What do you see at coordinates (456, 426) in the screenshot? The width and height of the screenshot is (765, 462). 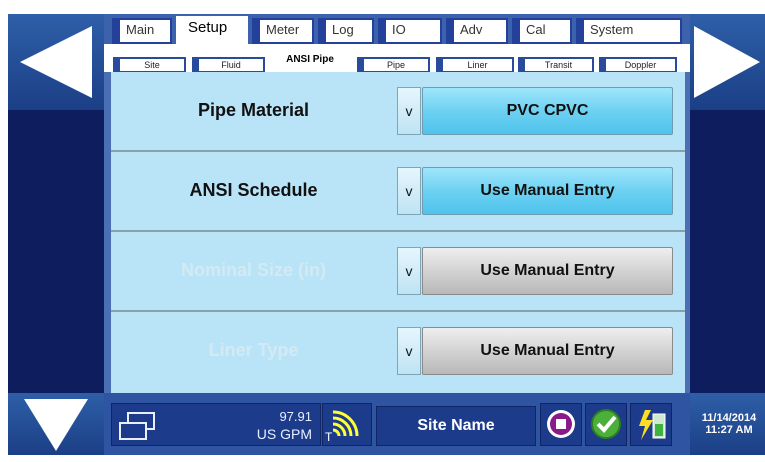 I see `site-name-button: Site Name` at bounding box center [456, 426].